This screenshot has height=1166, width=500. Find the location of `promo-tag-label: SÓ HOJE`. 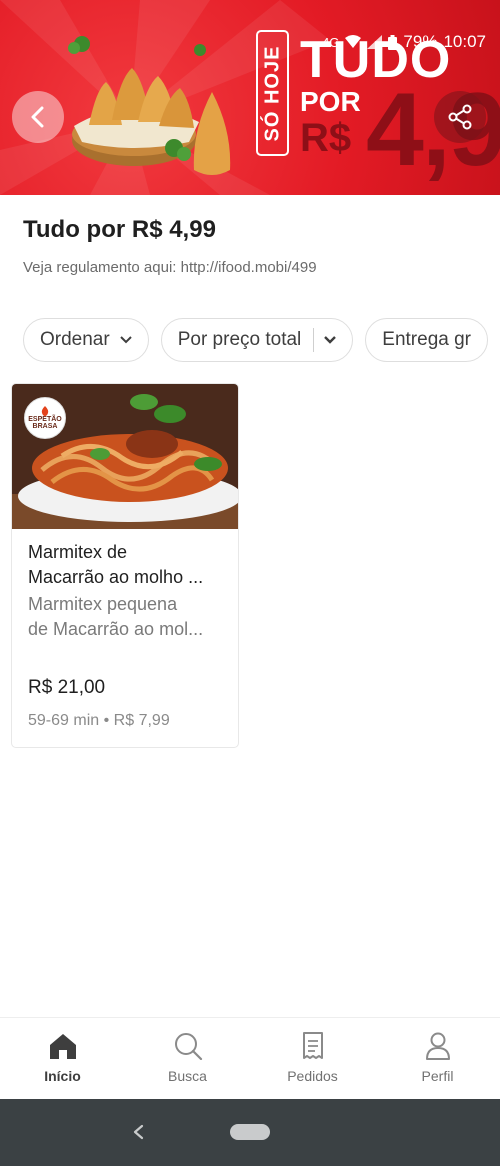

promo-tag-label: SÓ HOJE is located at coordinates (272, 93).